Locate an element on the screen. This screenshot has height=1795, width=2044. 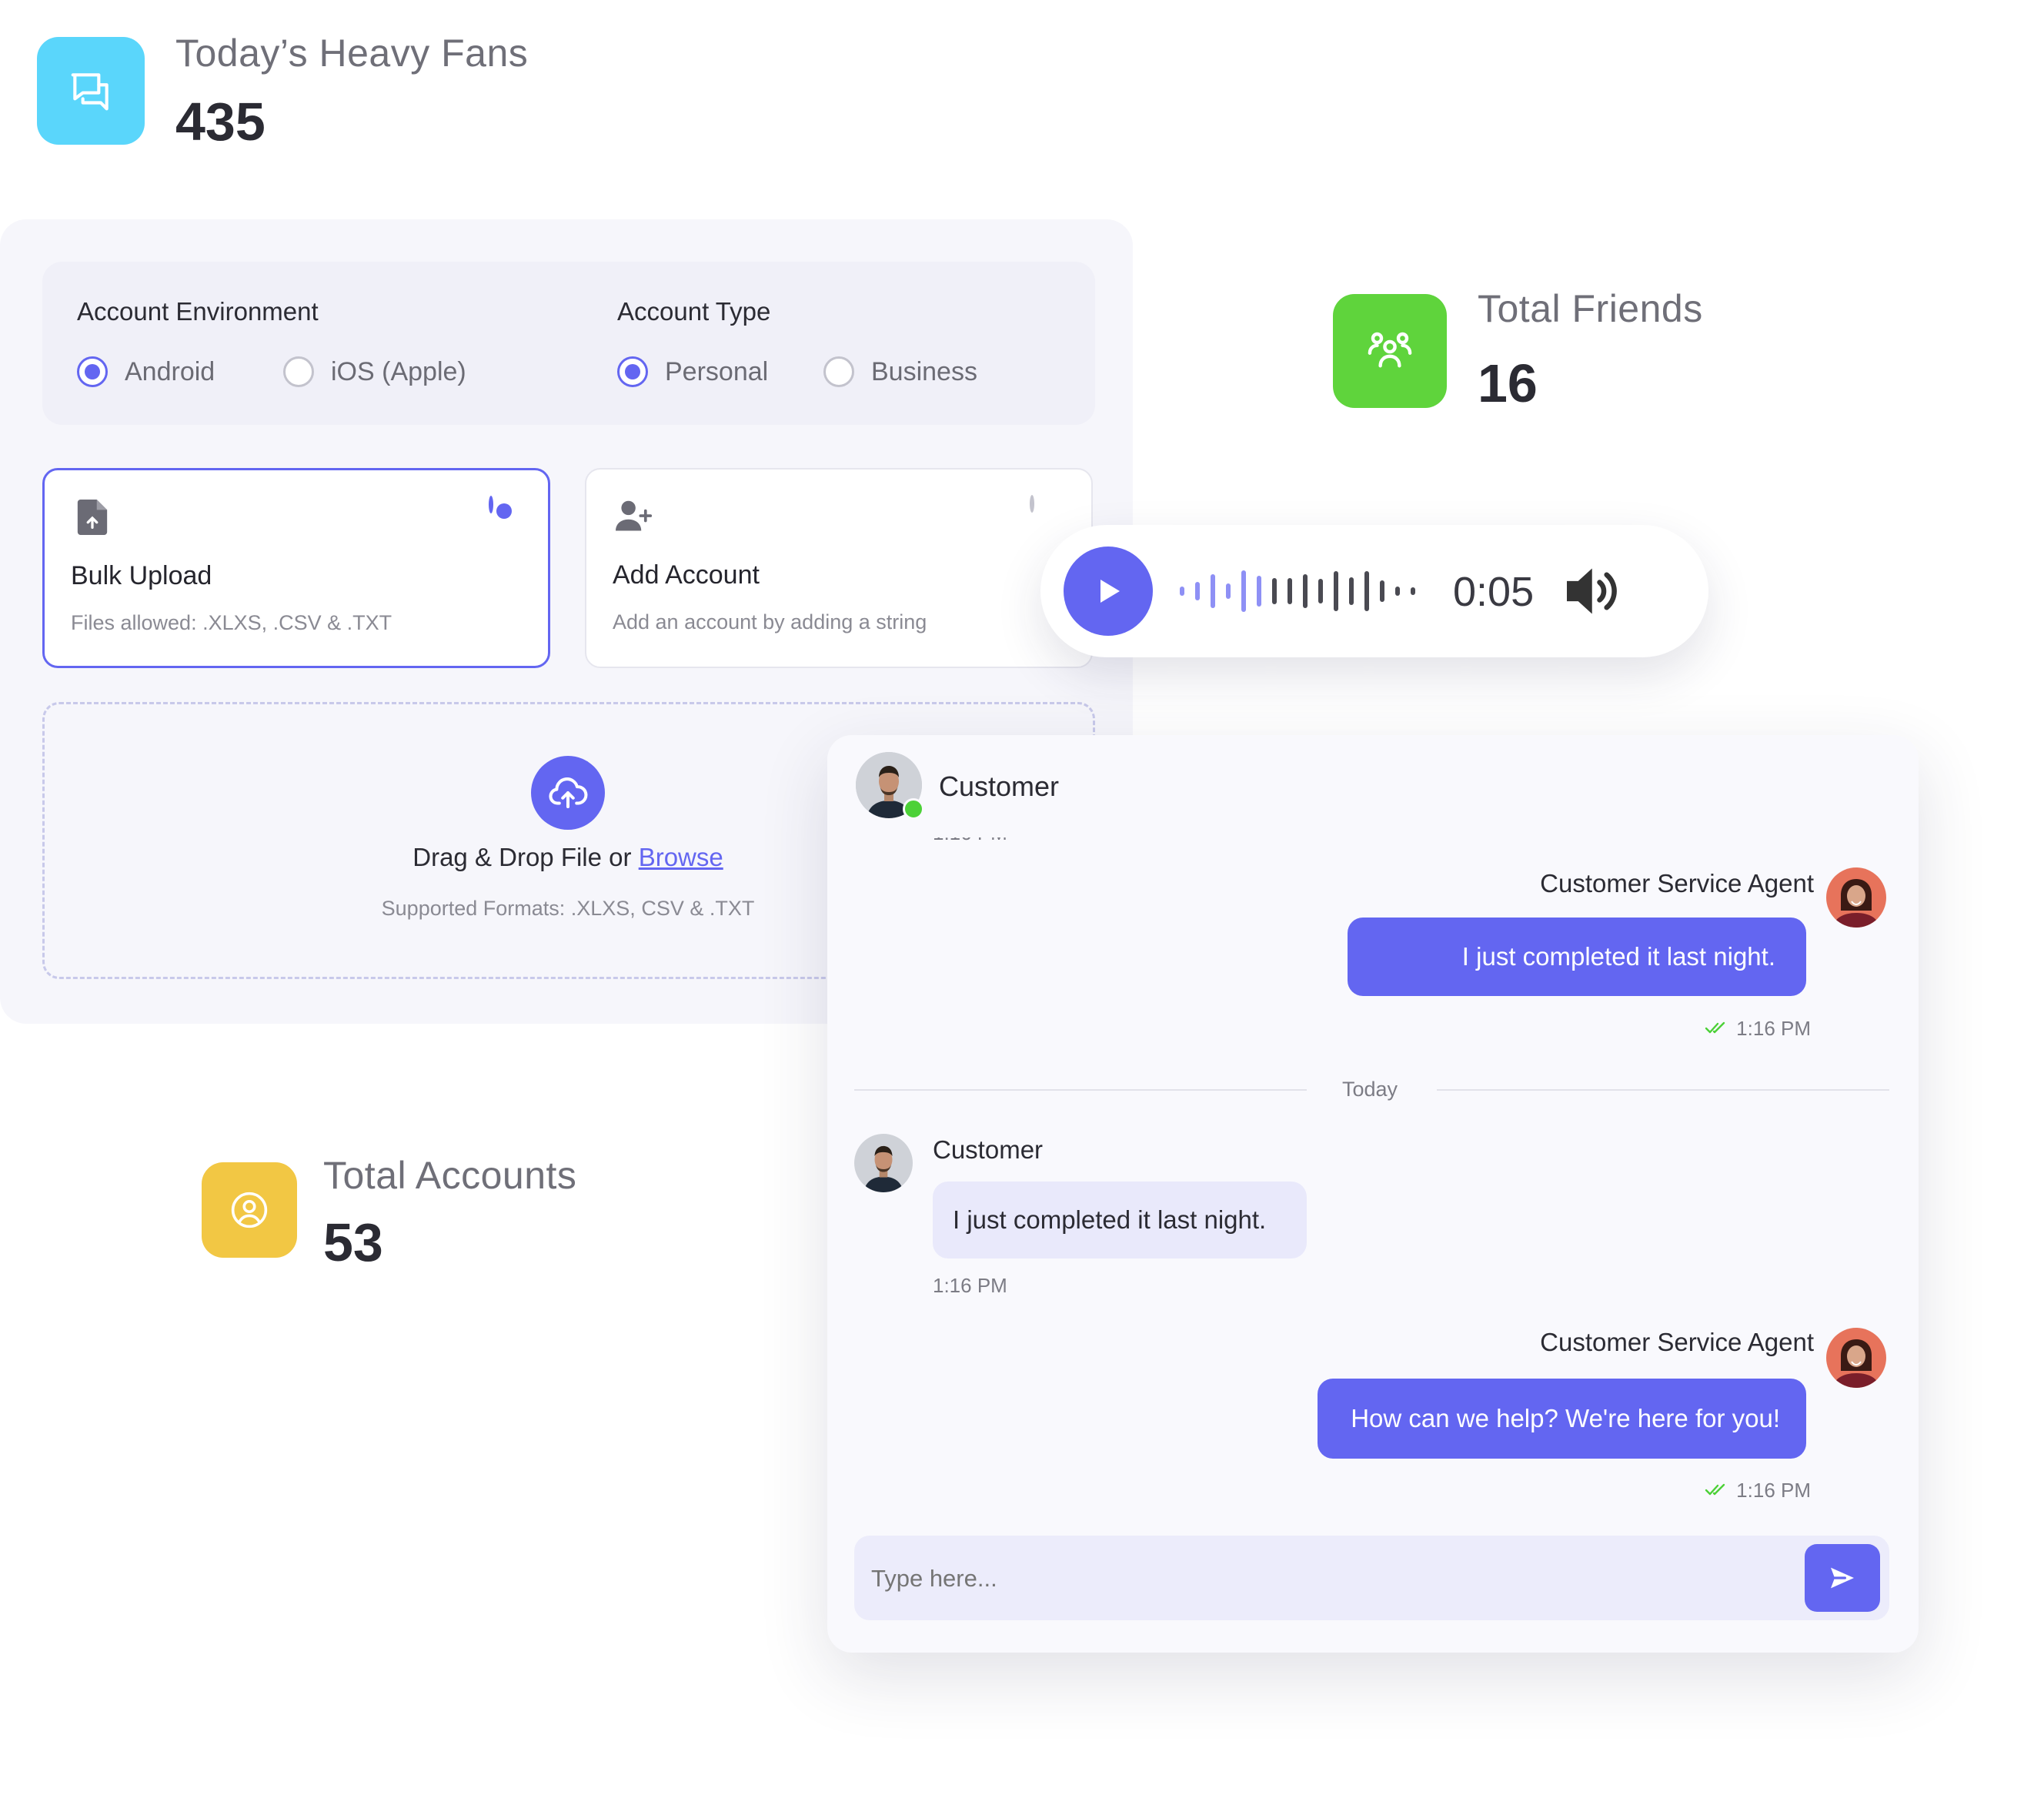
cloud-upload-button is located at coordinates (568, 793).